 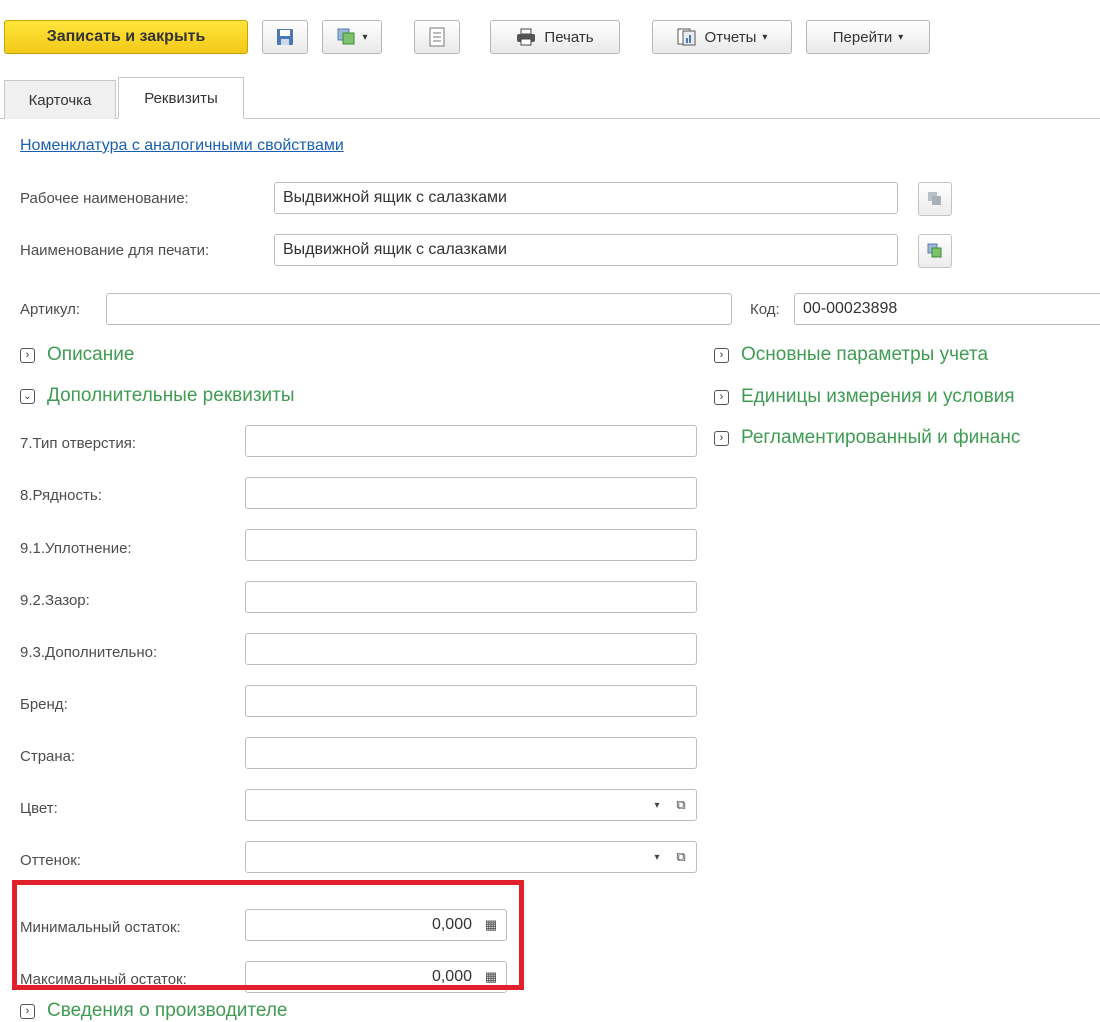 I want to click on goto-label: Перейти, so click(x=862, y=37).